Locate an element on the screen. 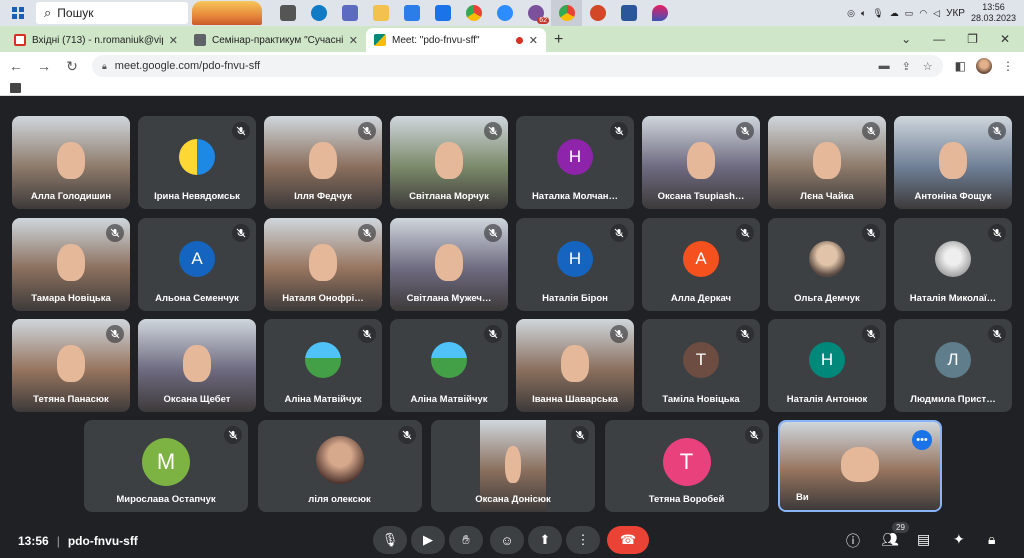  tab-title: Meet: "pdo-fnvu-sff" is located at coordinates (436, 40).